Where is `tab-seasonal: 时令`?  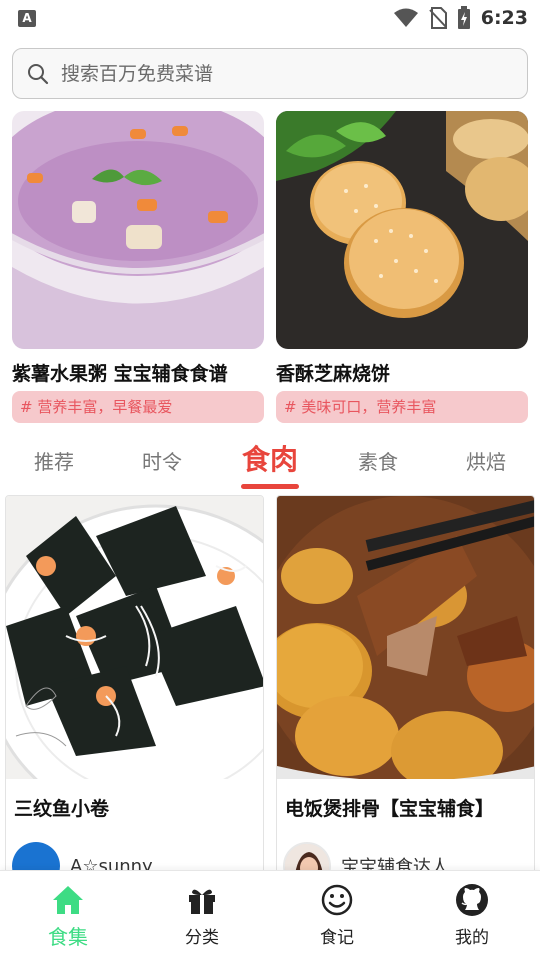 tab-seasonal: 时令 is located at coordinates (162, 460).